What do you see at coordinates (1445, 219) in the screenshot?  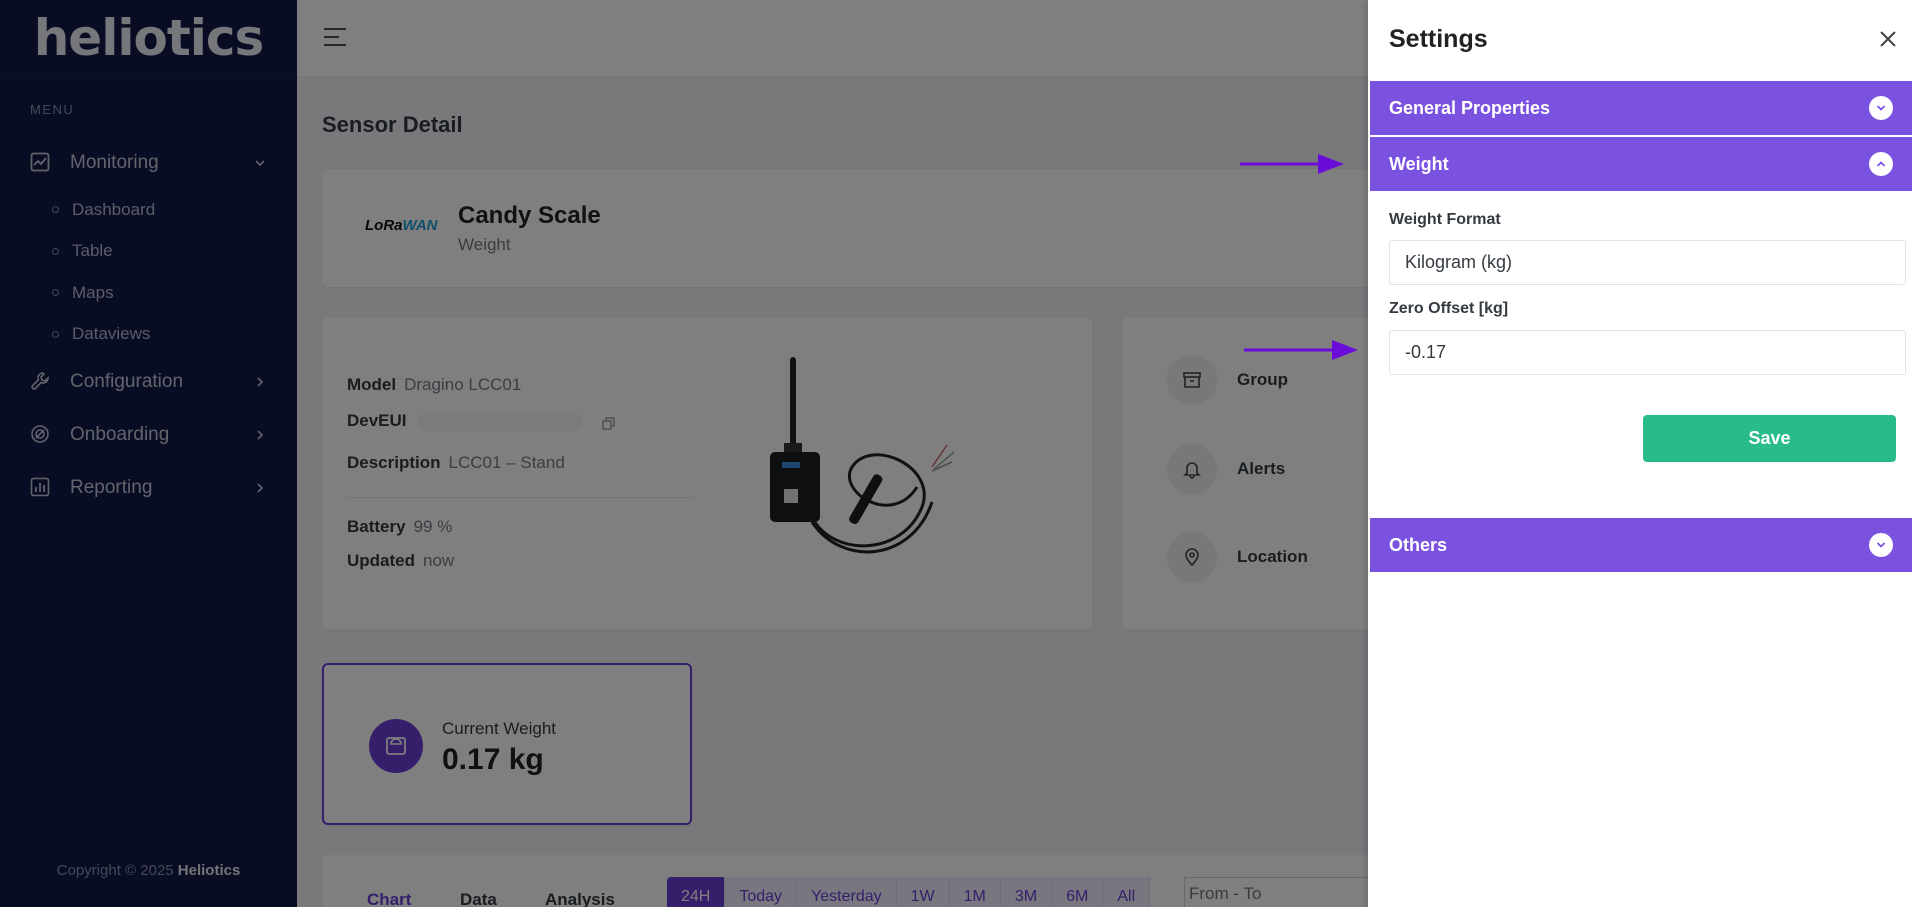 I see `weight-format-label: Weight Format` at bounding box center [1445, 219].